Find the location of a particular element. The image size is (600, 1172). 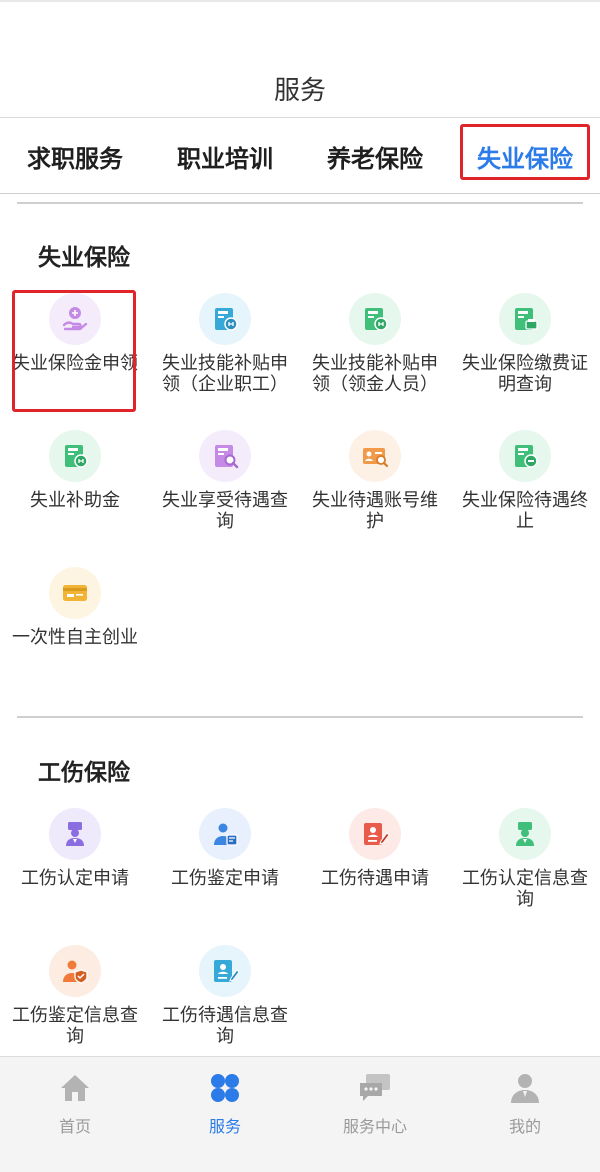

top-bar: 服务 is located at coordinates (300, 59).